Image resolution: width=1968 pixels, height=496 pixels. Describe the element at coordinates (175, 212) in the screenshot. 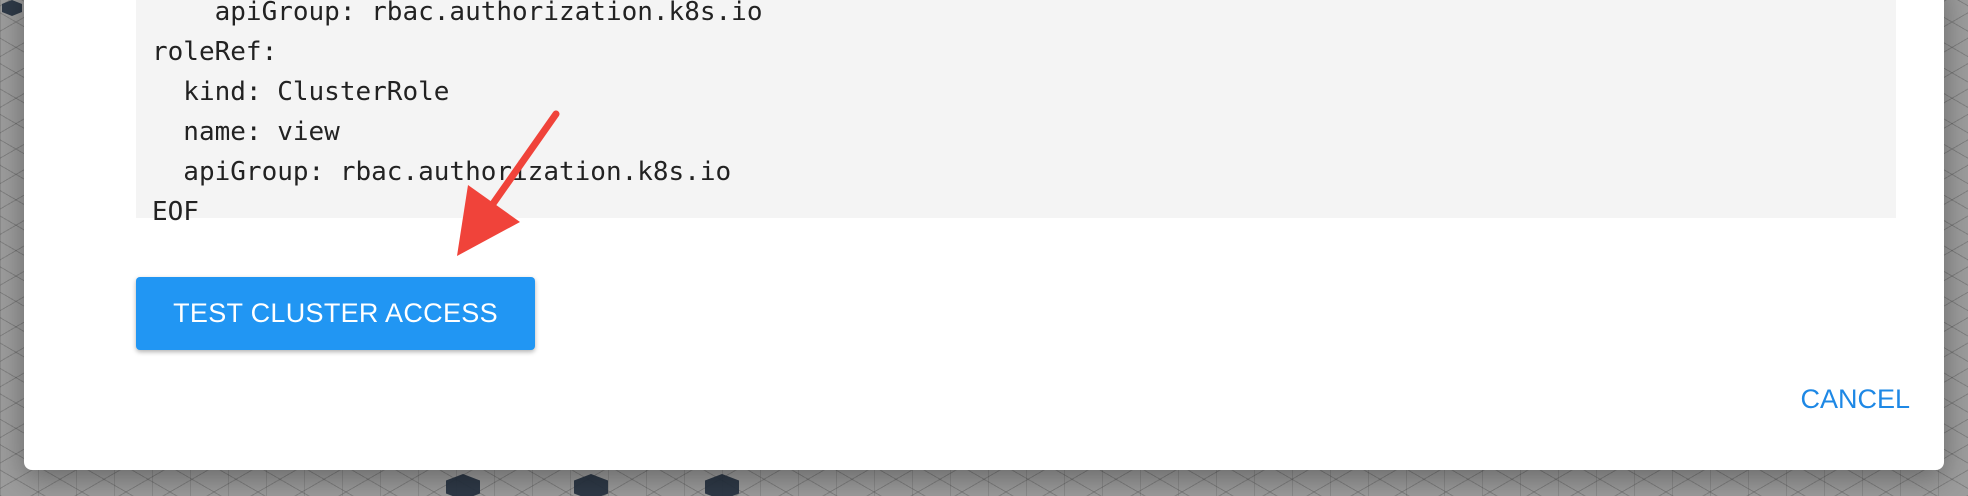

I see `code-line: EOF` at that location.